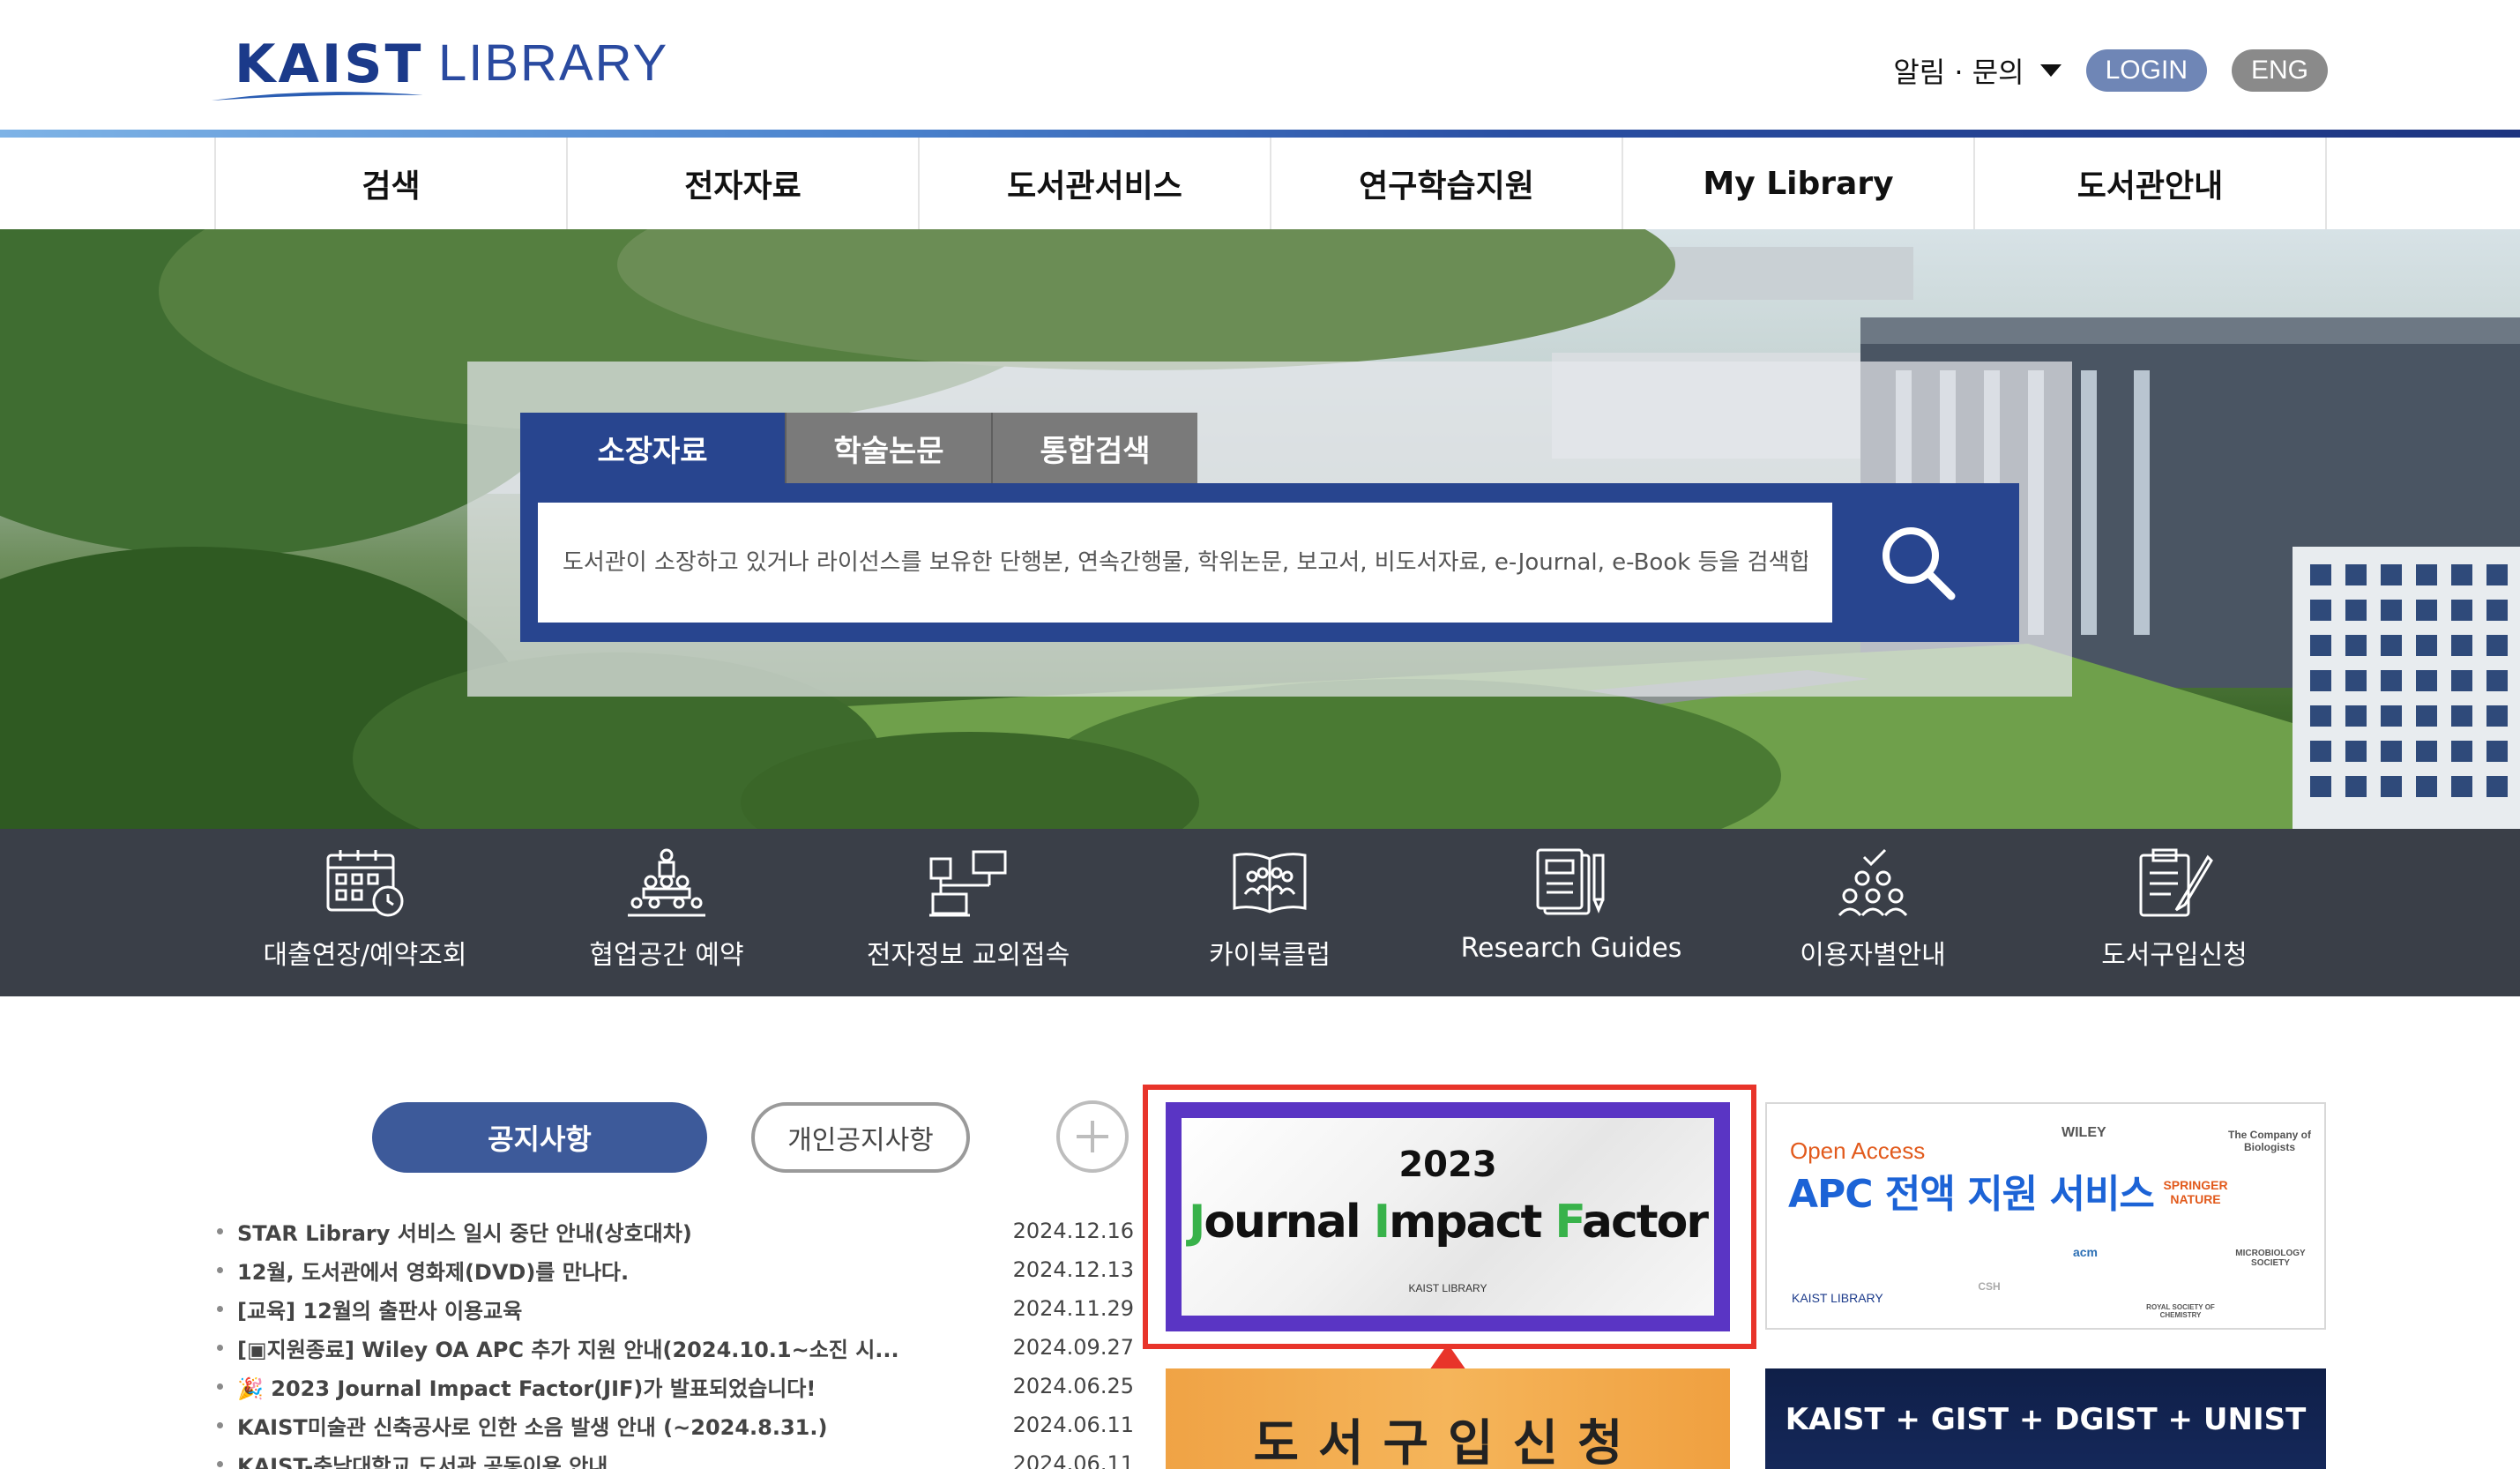 This screenshot has height=1469, width=2520. What do you see at coordinates (652, 448) in the screenshot?
I see `tab-holdings: 소장자료` at bounding box center [652, 448].